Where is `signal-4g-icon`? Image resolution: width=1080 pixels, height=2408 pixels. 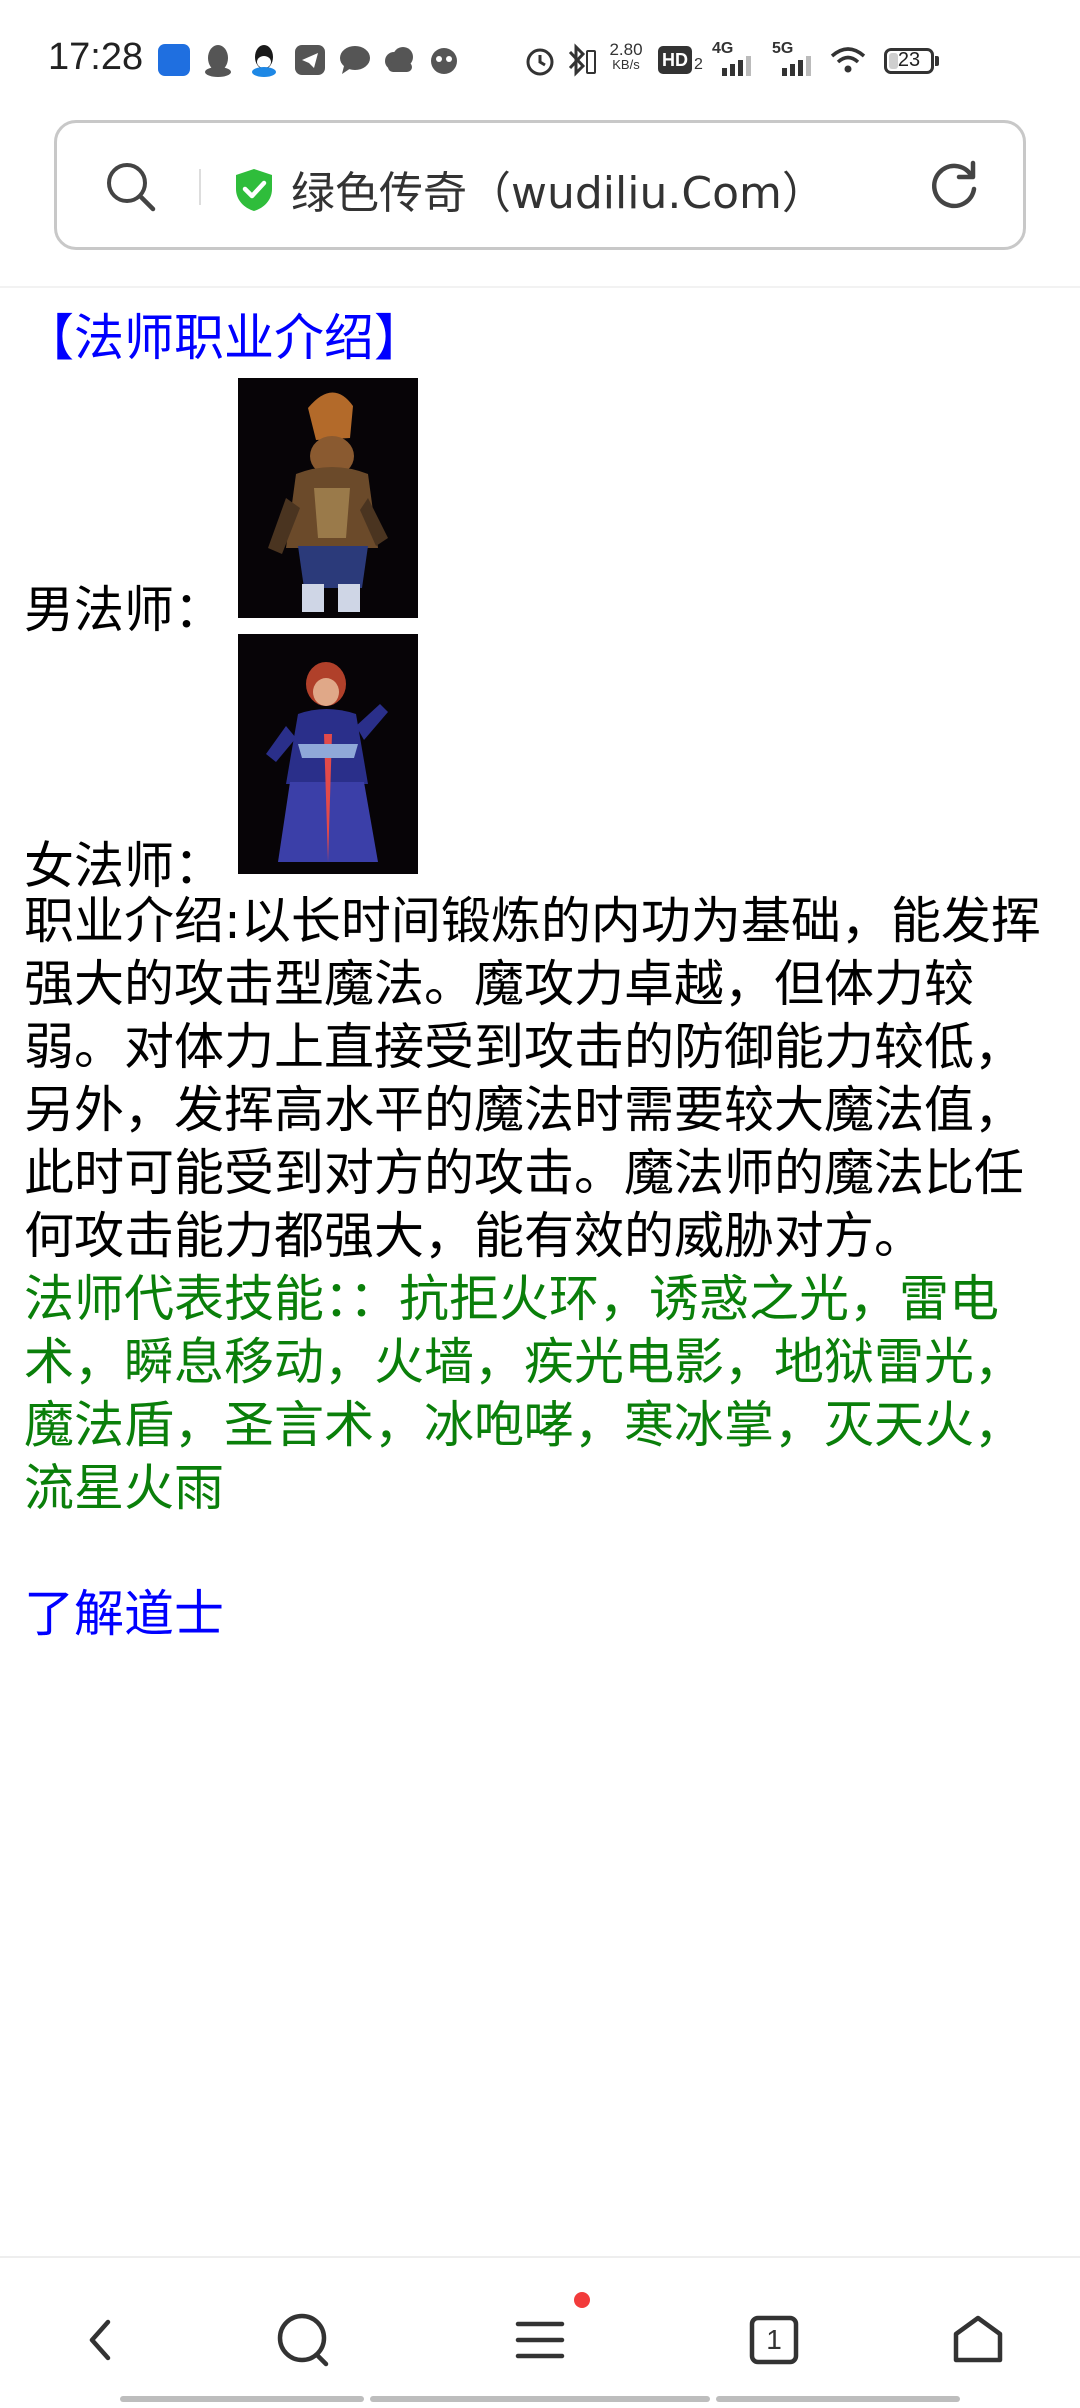
signal-4g-icon is located at coordinates (739, 68).